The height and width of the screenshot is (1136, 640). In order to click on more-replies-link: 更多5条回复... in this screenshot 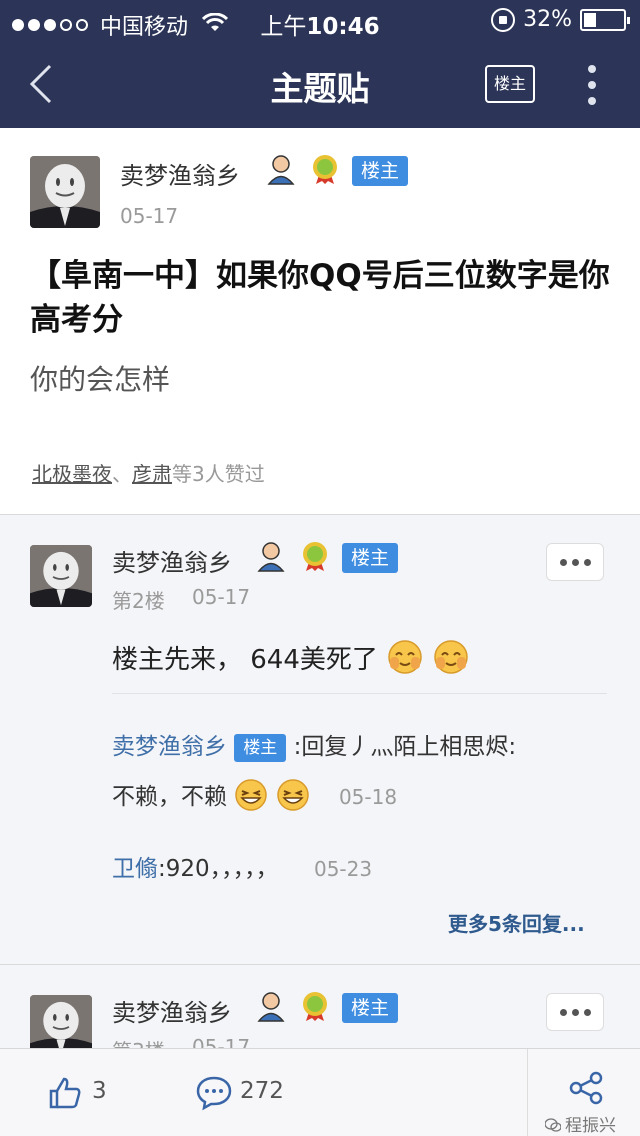, I will do `click(516, 922)`.